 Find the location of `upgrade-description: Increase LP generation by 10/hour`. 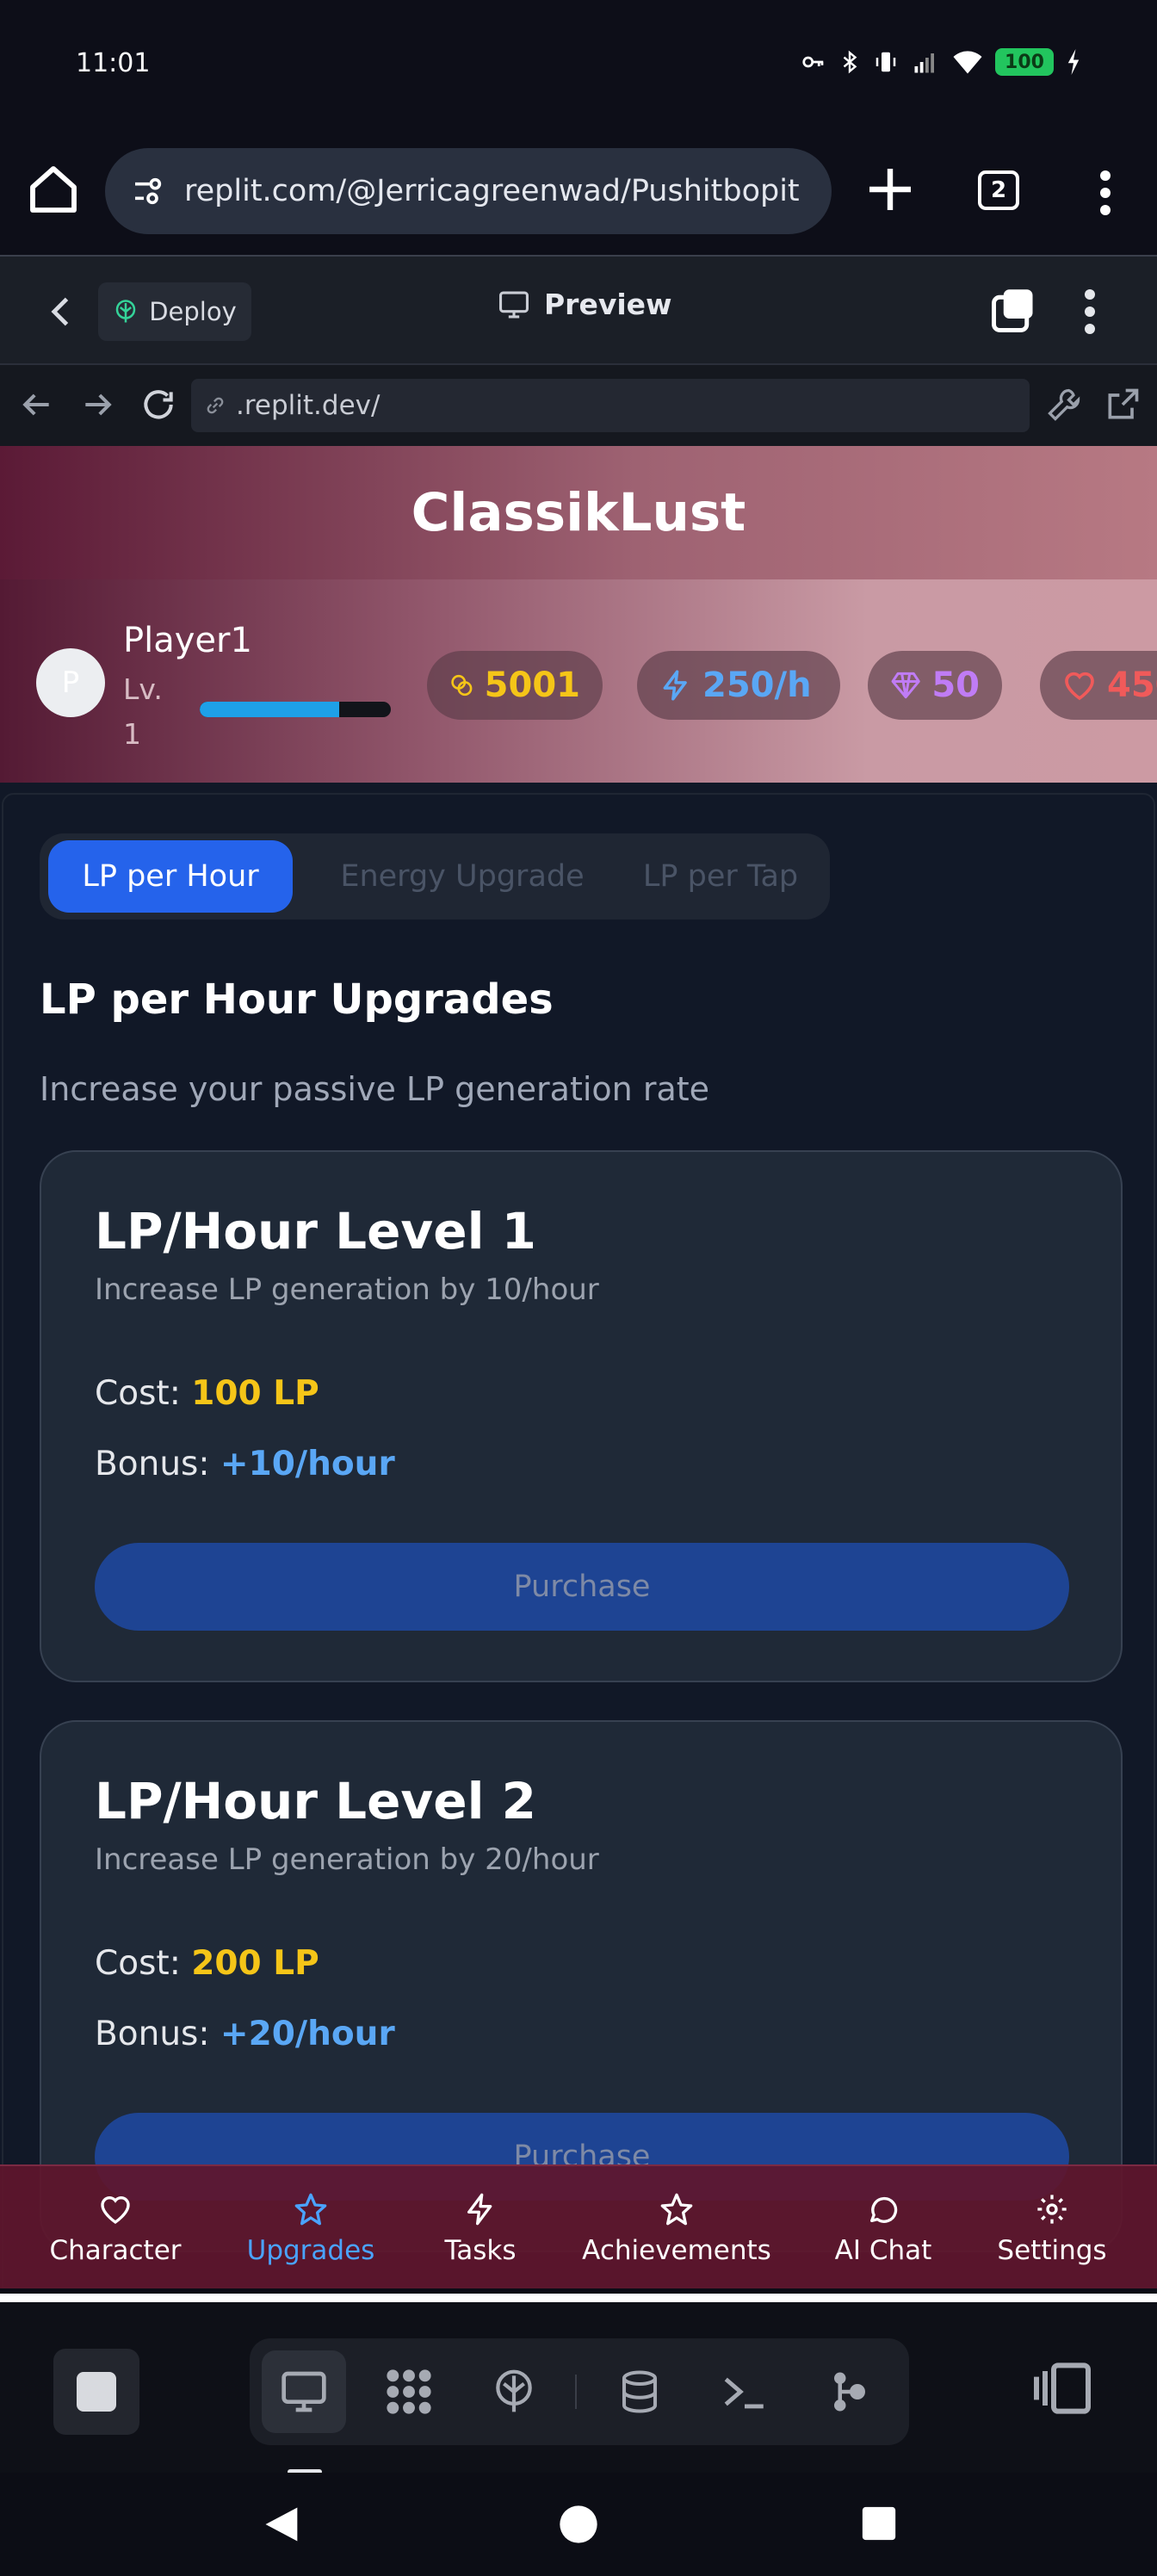

upgrade-description: Increase LP generation by 10/hour is located at coordinates (347, 1290).